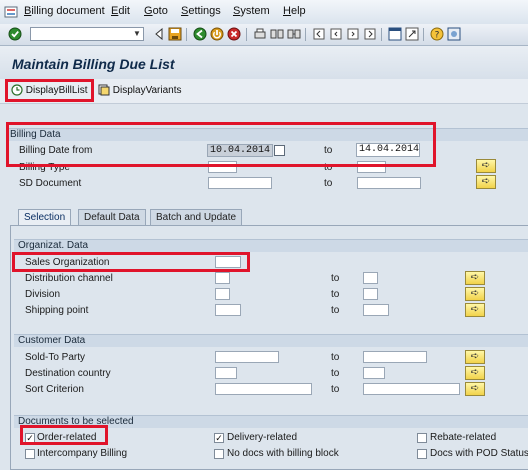 The height and width of the screenshot is (470, 528). What do you see at coordinates (55, 357) in the screenshot?
I see `sold-to-party-label: Sold-To Party` at bounding box center [55, 357].